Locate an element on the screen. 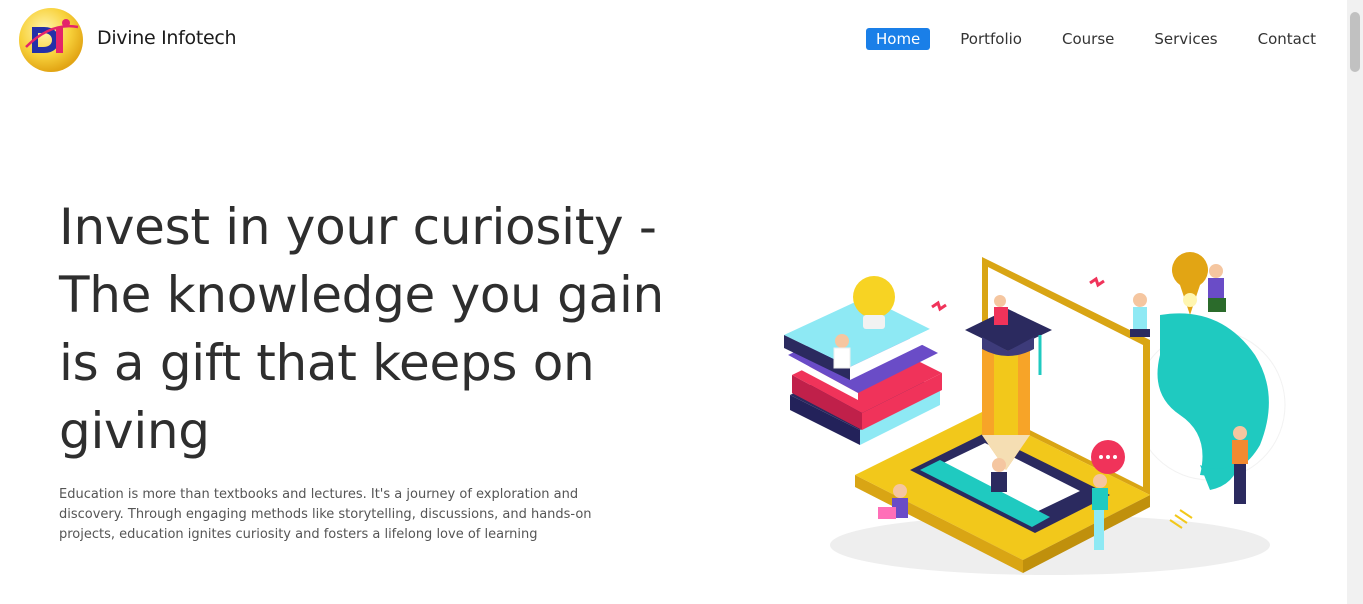 The width and height of the screenshot is (1363, 604). map-pin-icon is located at coordinates (1190, 283).